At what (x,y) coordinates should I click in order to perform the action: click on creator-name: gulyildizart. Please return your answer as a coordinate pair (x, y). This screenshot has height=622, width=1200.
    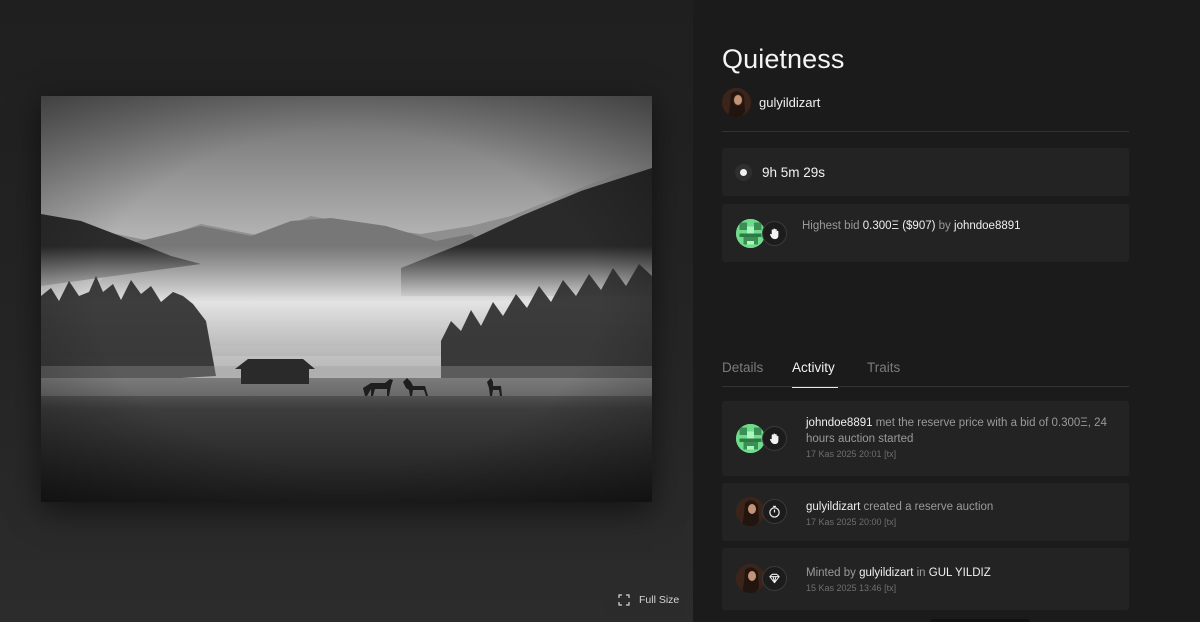
    Looking at the image, I should click on (790, 102).